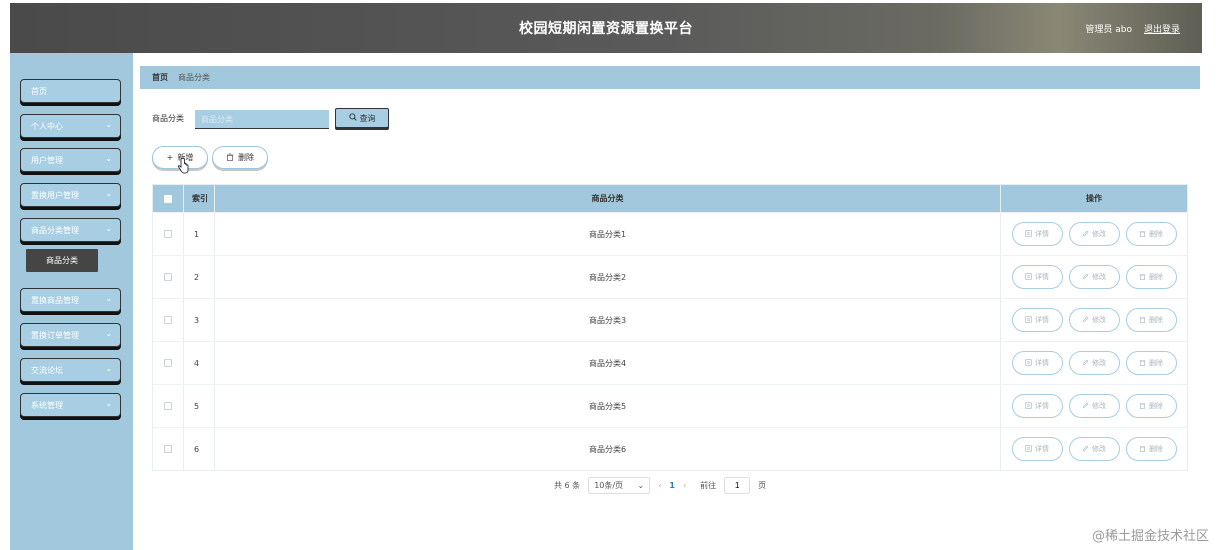 This screenshot has height=550, width=1219. What do you see at coordinates (70, 91) in the screenshot?
I see `sidebar-item-home: 首页` at bounding box center [70, 91].